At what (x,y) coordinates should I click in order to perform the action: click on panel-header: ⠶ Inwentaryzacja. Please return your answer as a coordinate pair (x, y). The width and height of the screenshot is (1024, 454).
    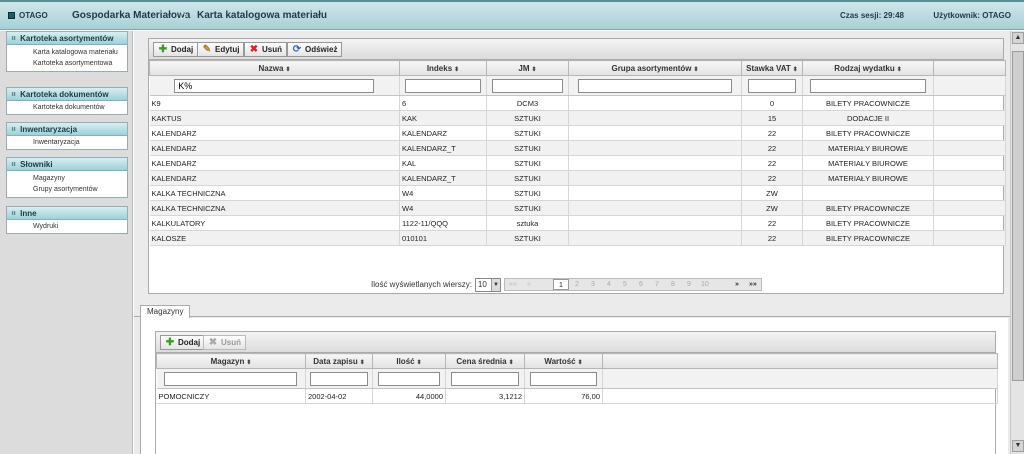
    Looking at the image, I should click on (67, 129).